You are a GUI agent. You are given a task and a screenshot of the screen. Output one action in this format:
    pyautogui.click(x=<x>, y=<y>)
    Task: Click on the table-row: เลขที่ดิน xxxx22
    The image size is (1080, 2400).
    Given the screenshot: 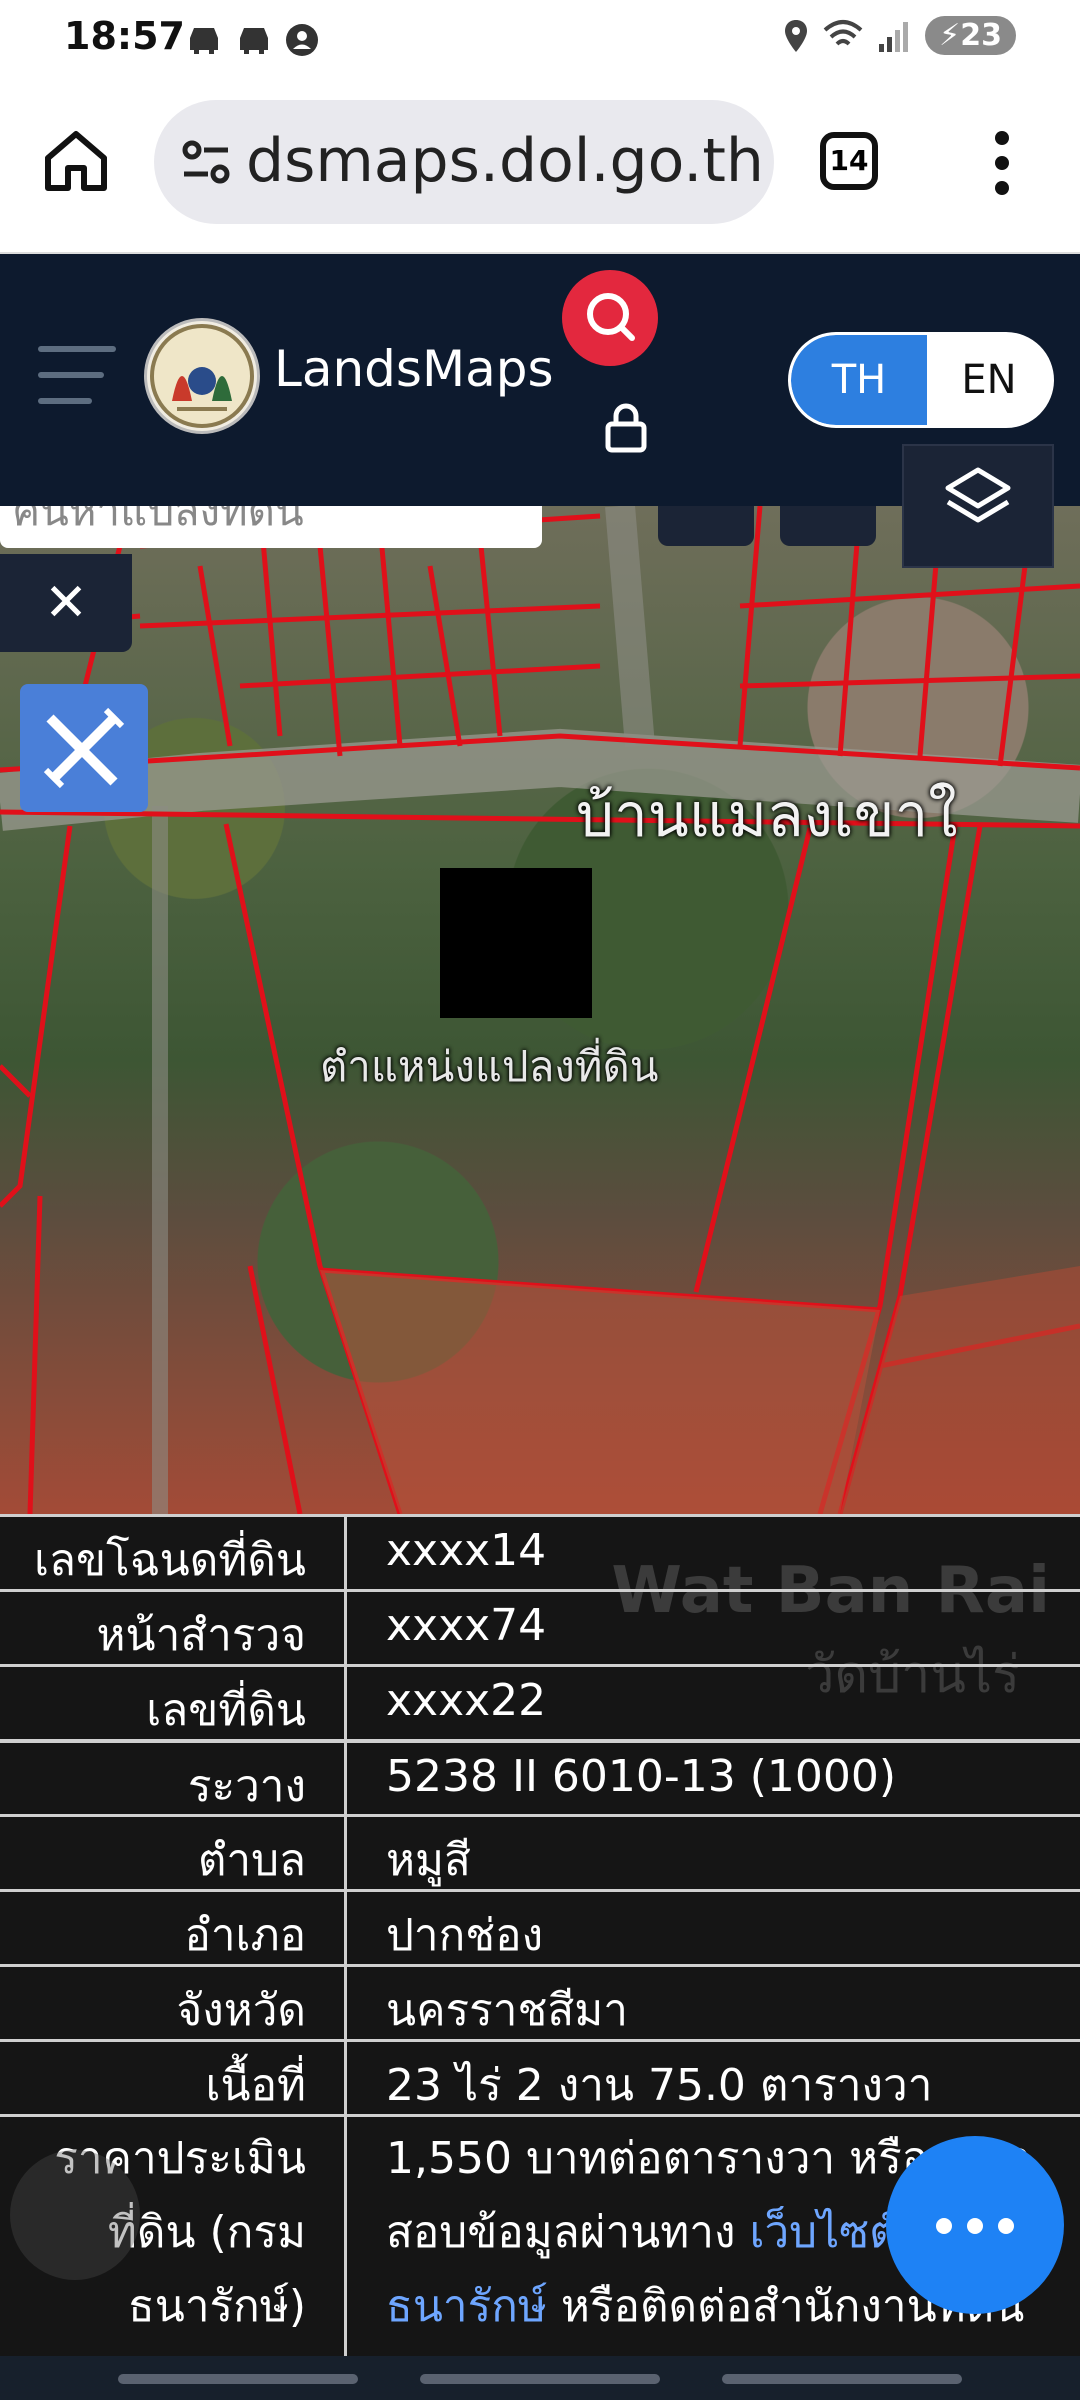 What is the action you would take?
    pyautogui.click(x=540, y=1701)
    